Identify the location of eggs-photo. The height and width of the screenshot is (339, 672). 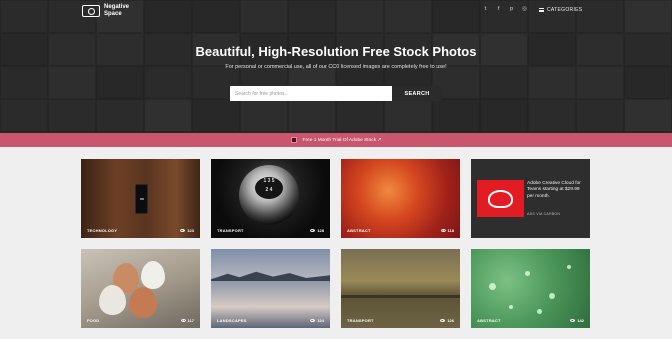
(139, 289).